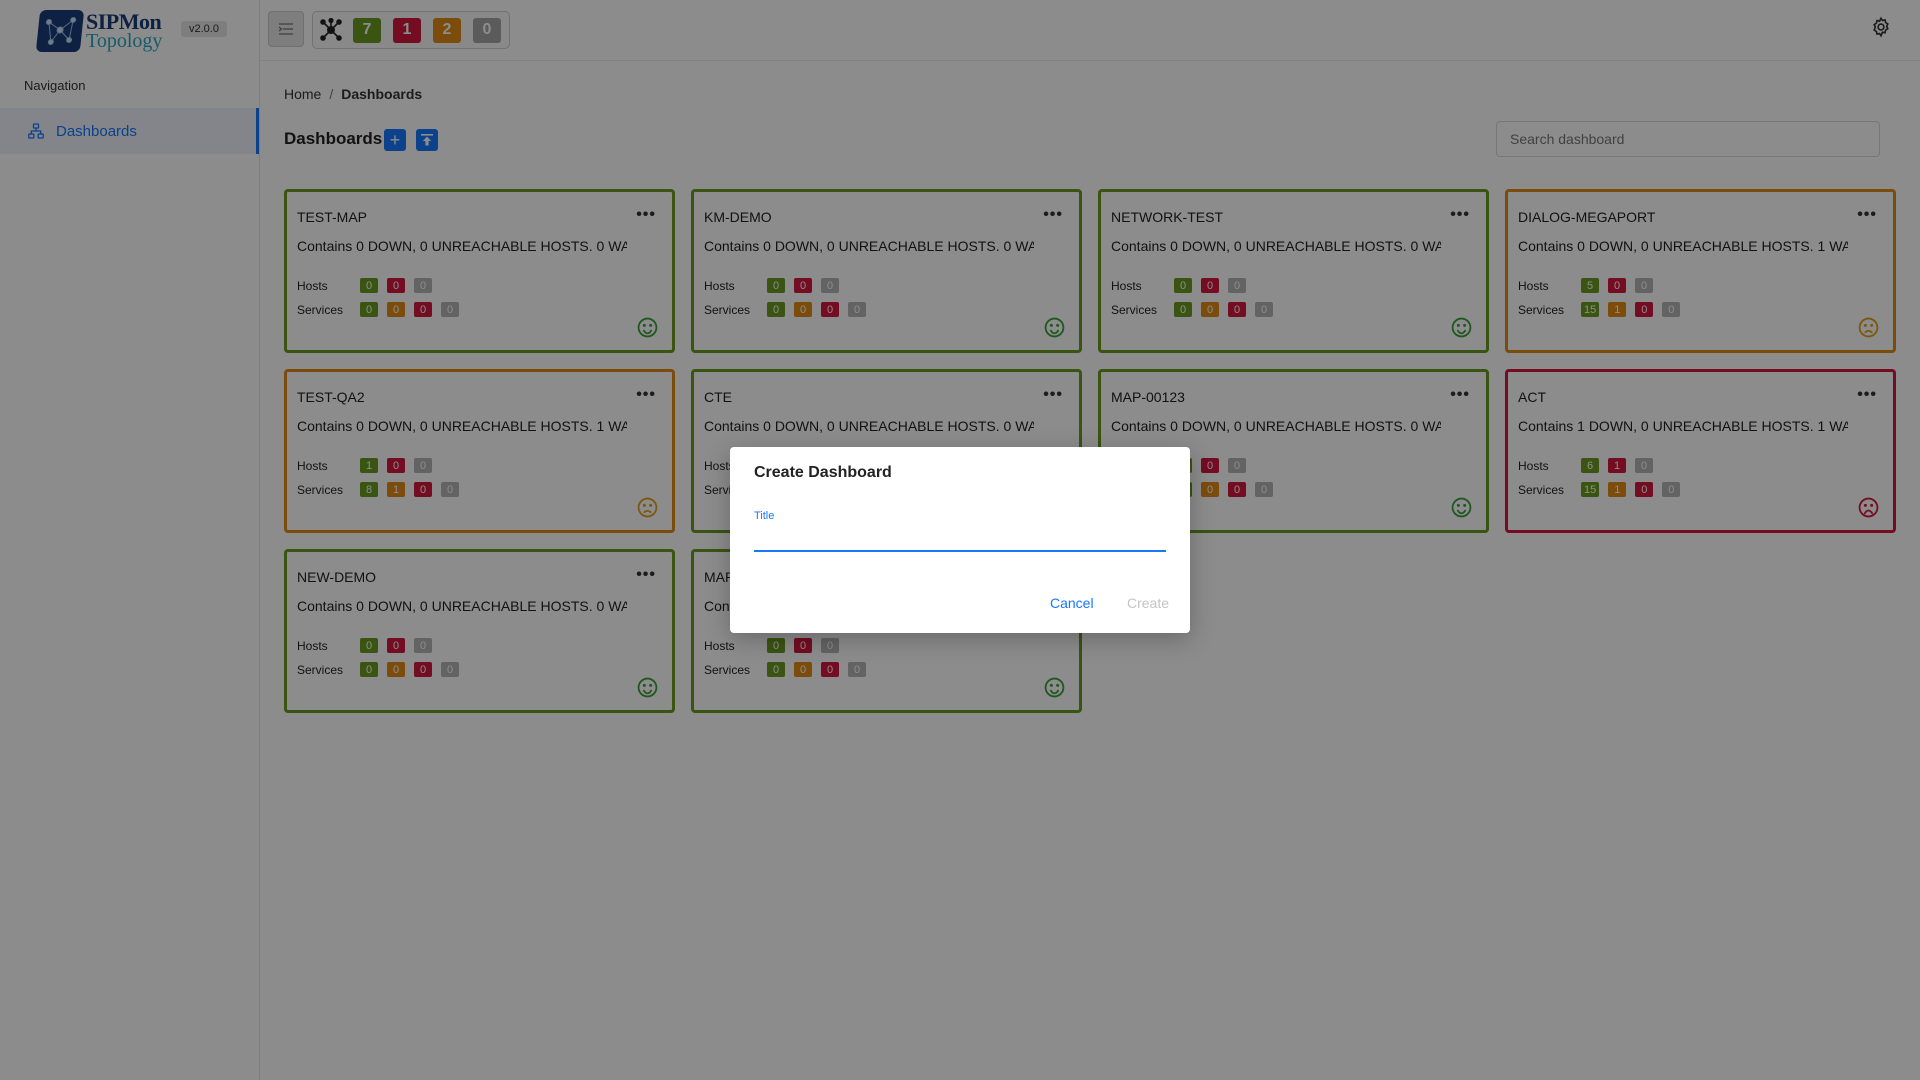 The height and width of the screenshot is (1080, 1920). What do you see at coordinates (823, 472) in the screenshot?
I see `dialog-title: Create Dashboard` at bounding box center [823, 472].